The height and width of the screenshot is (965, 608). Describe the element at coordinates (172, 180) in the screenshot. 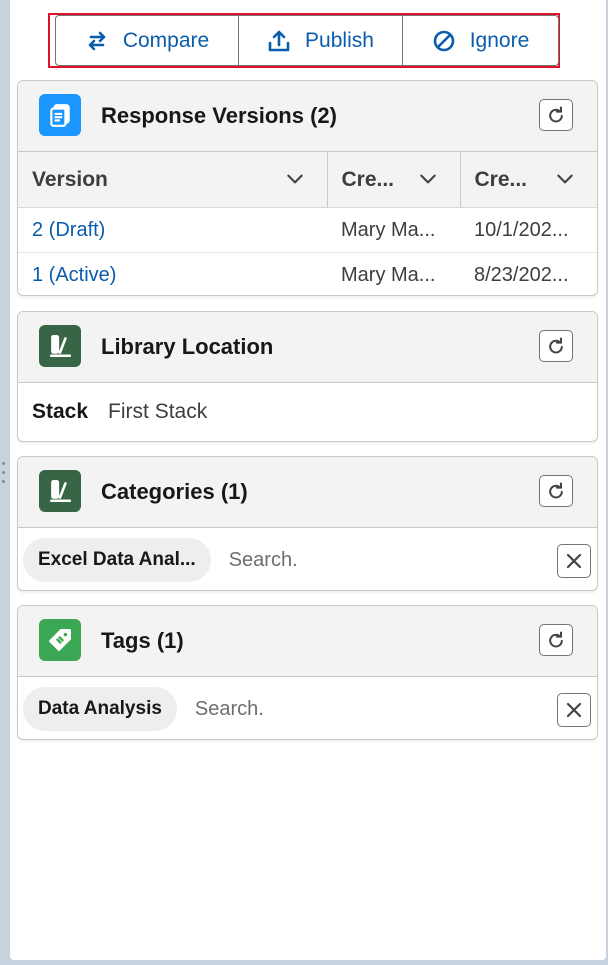

I see `column-header-version: Version` at that location.